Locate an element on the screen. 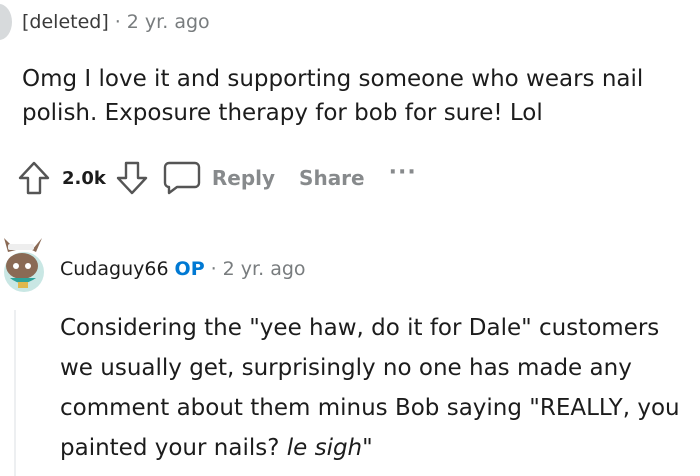 This screenshot has height=476, width=700. share-button: Share is located at coordinates (332, 178).